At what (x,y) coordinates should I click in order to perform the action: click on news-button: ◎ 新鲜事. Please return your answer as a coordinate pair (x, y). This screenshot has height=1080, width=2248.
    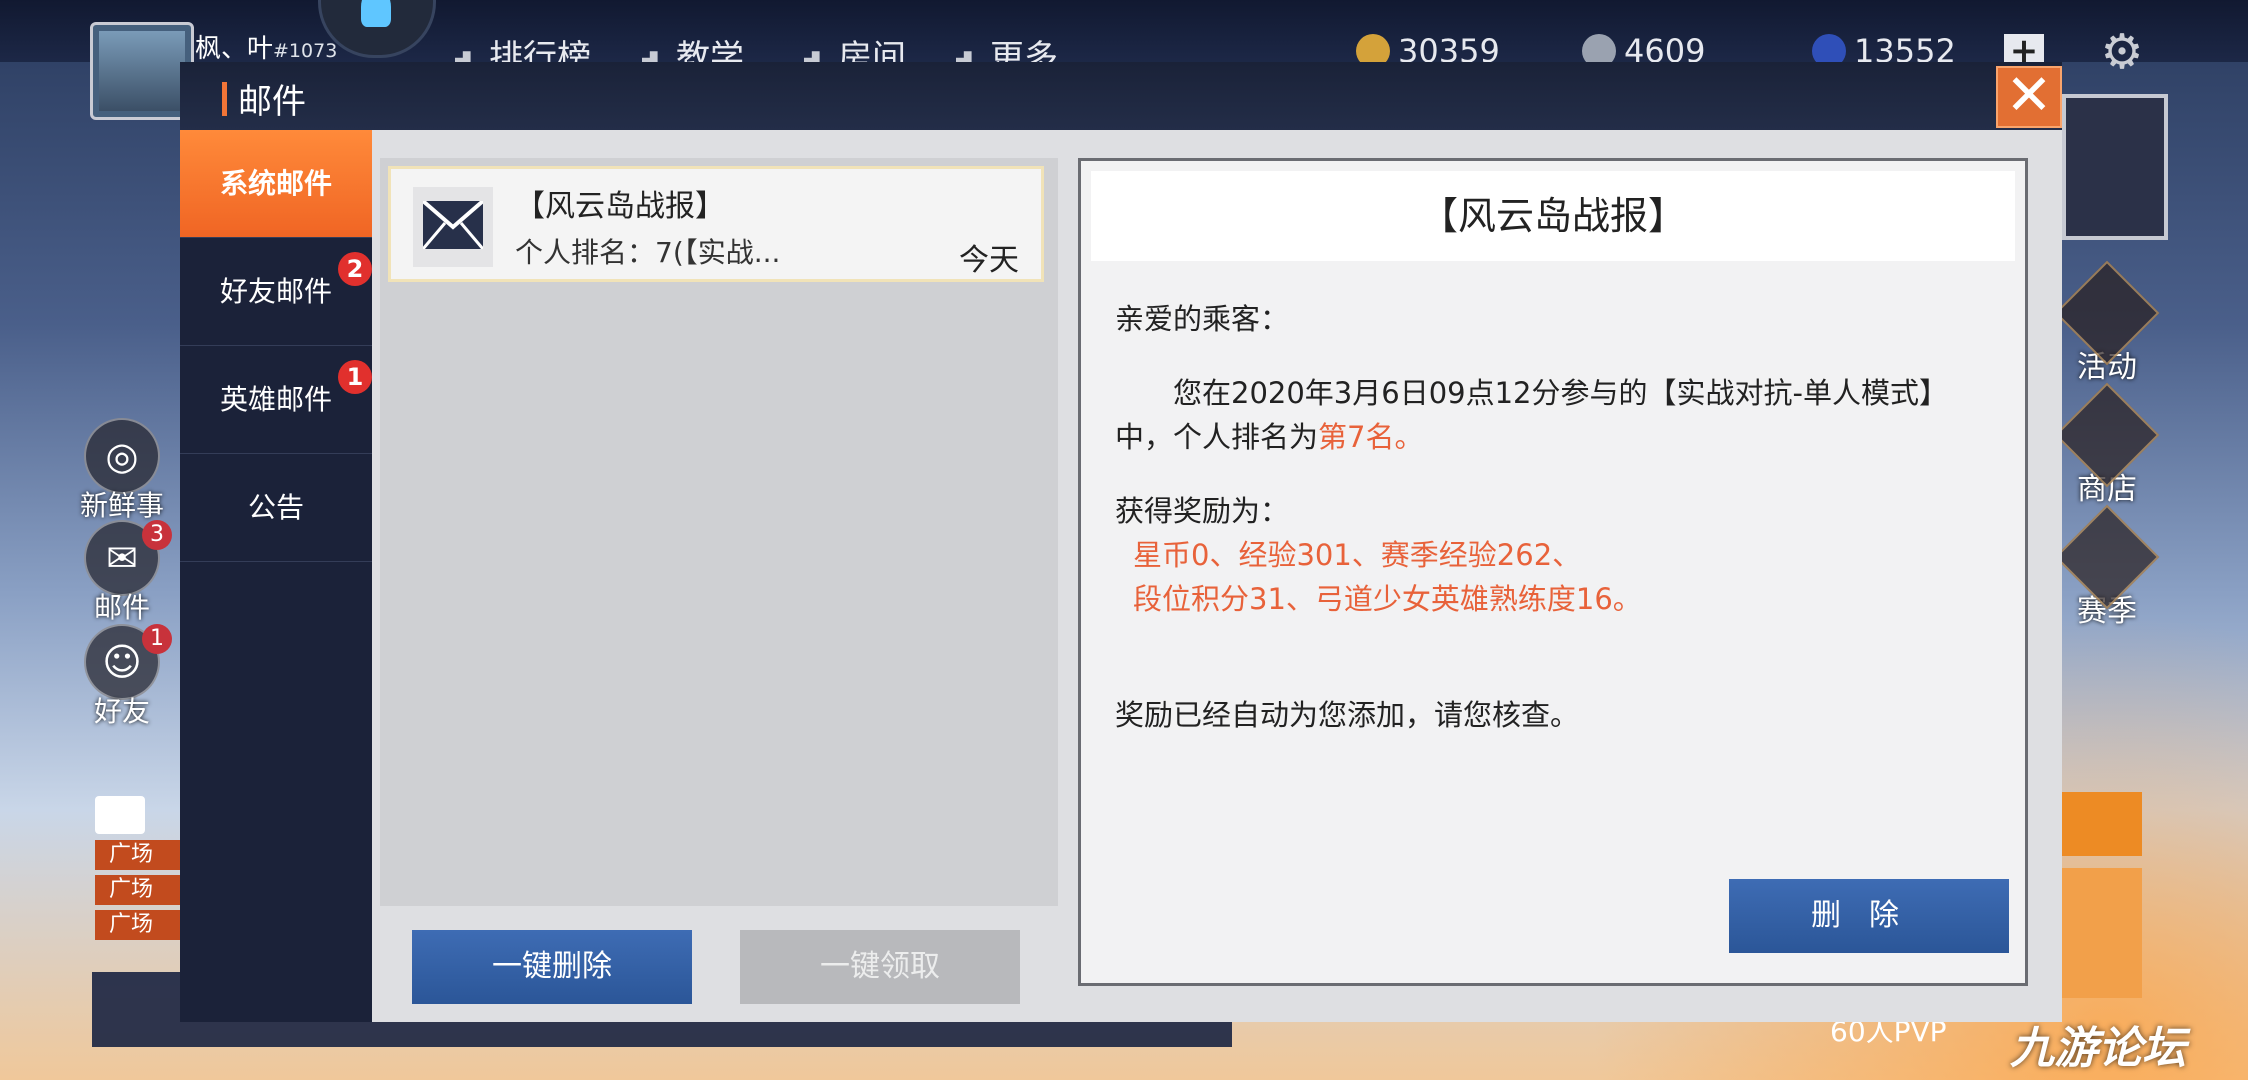
    Looking at the image, I should click on (122, 471).